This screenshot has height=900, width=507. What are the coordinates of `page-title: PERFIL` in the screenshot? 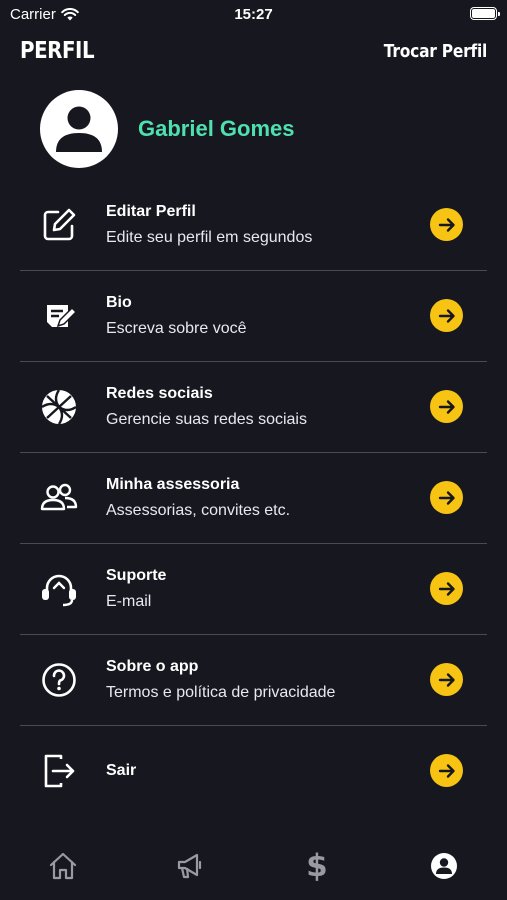 It's located at (57, 51).